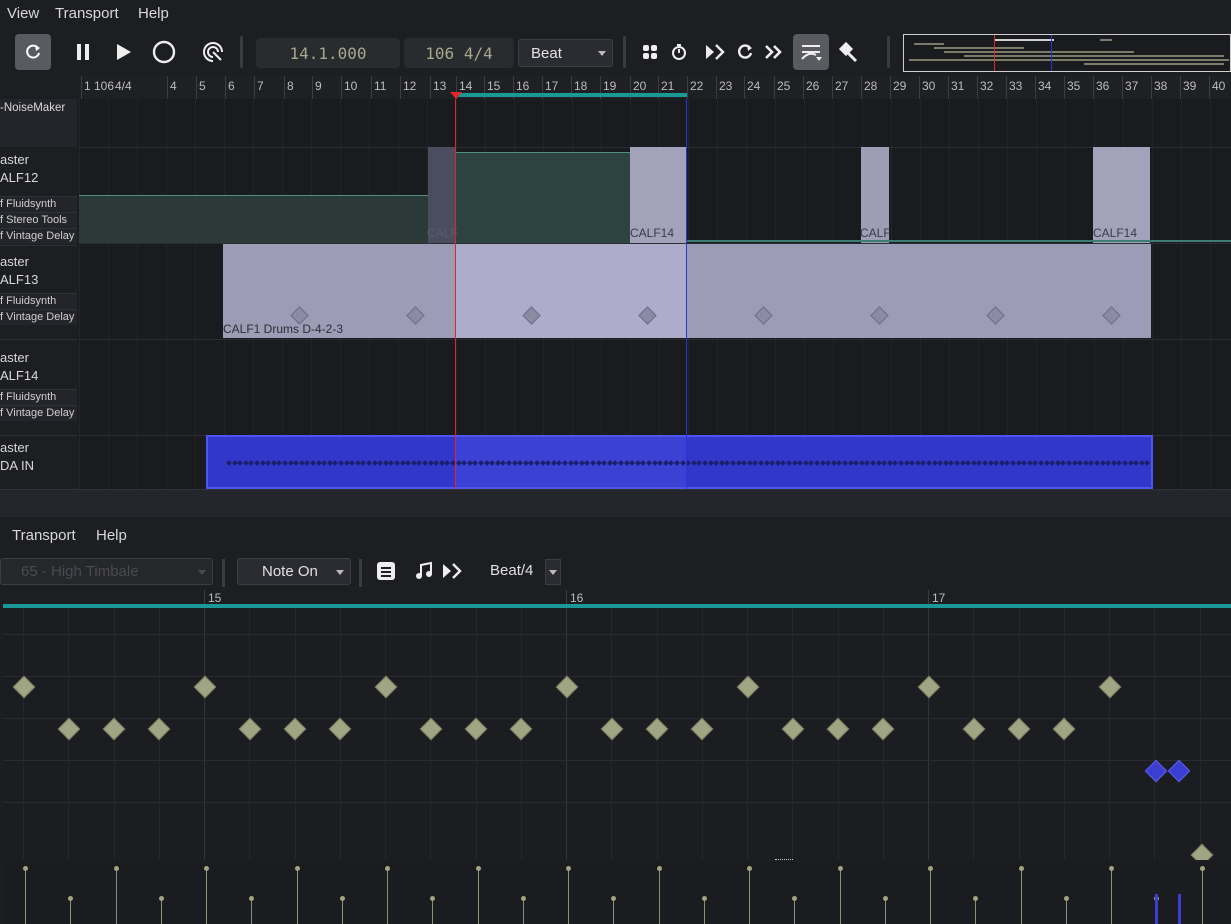  What do you see at coordinates (811, 52) in the screenshot?
I see `automation-icon` at bounding box center [811, 52].